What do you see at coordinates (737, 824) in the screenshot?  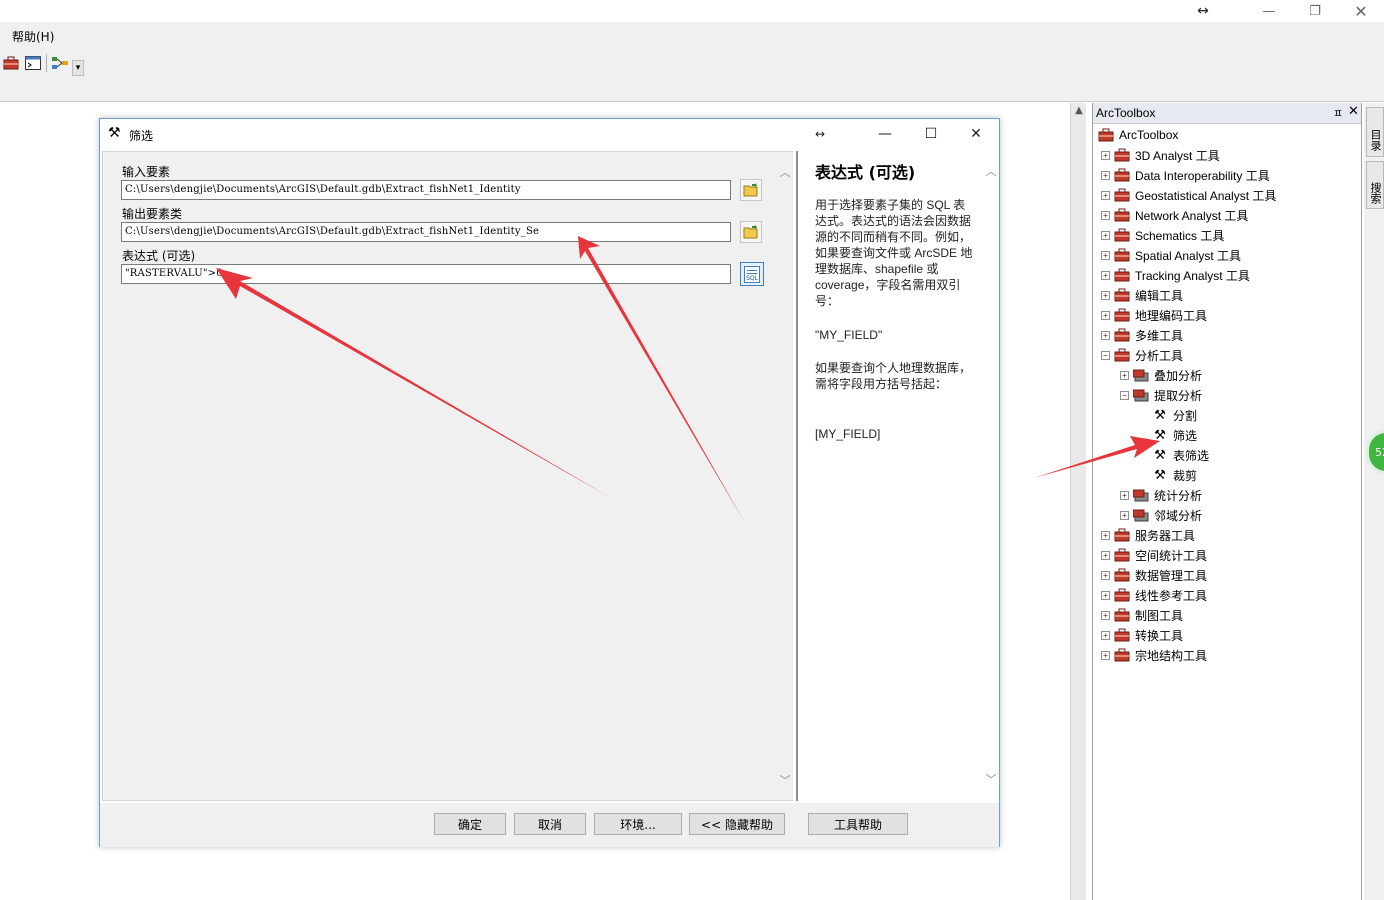 I see `hide-help-button: << 隐藏帮助` at bounding box center [737, 824].